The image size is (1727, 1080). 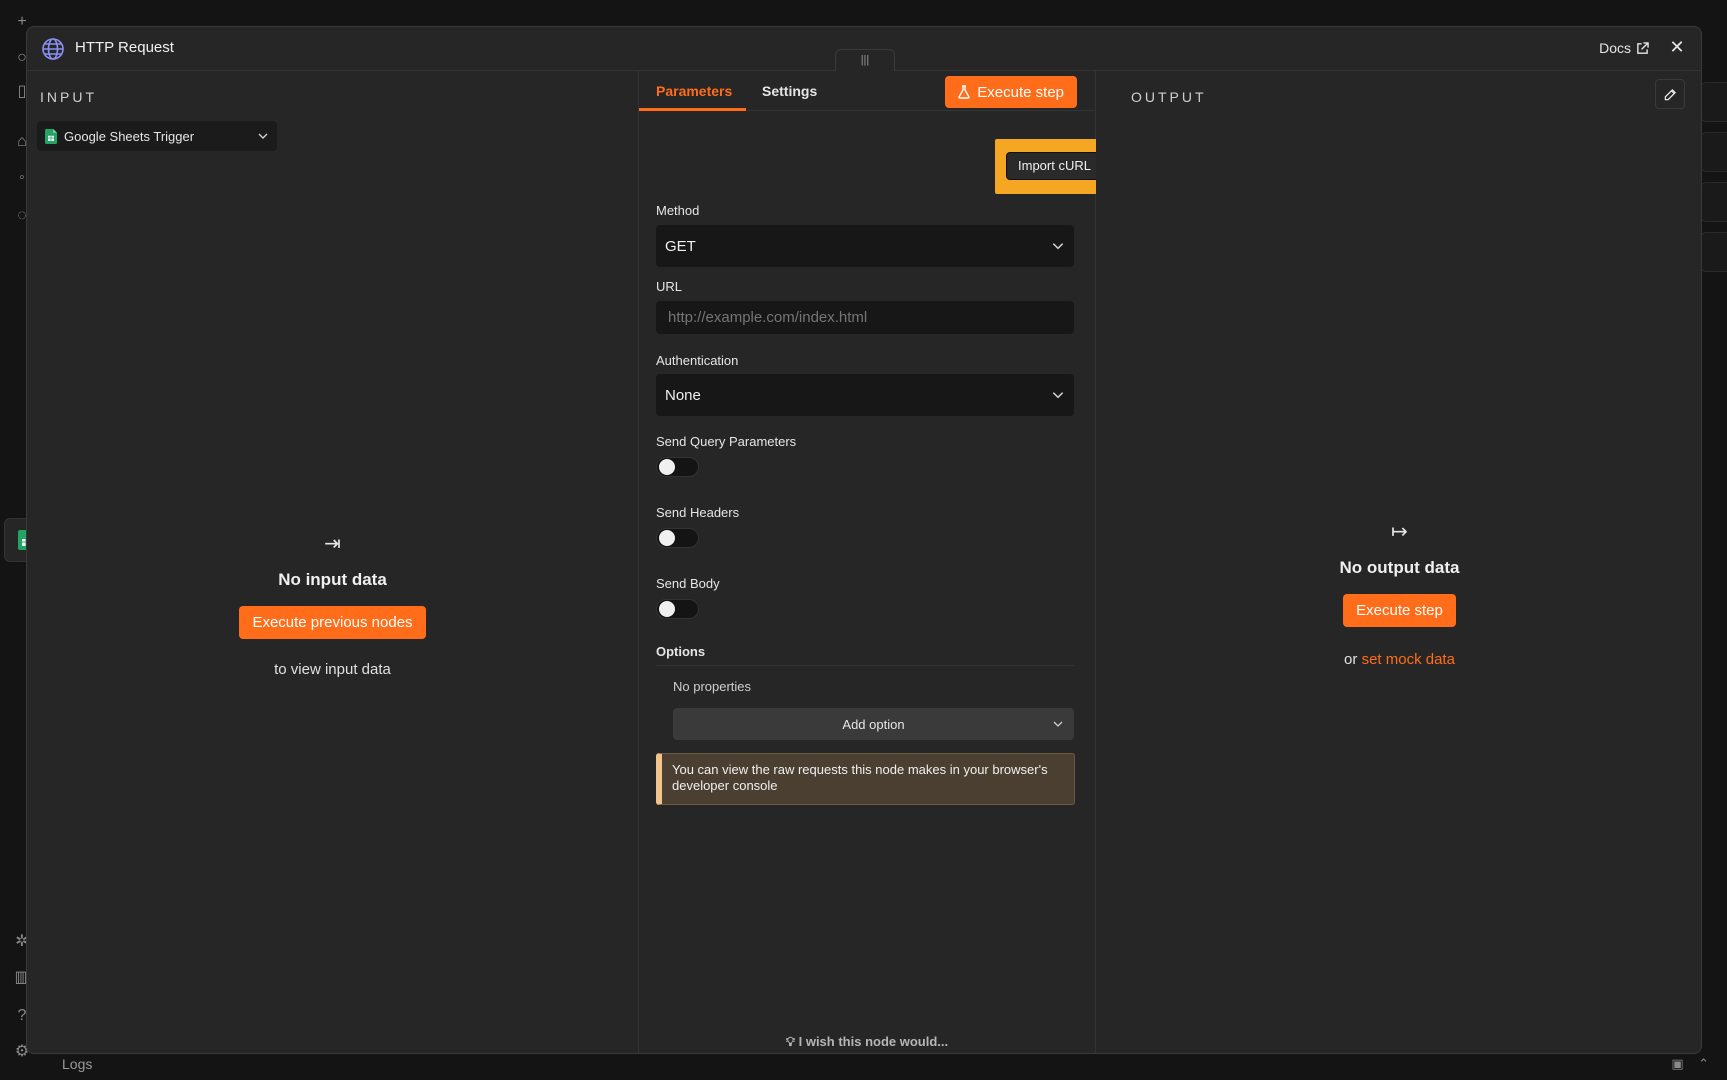 I want to click on execute-step-label: Execute step, so click(x=1020, y=92).